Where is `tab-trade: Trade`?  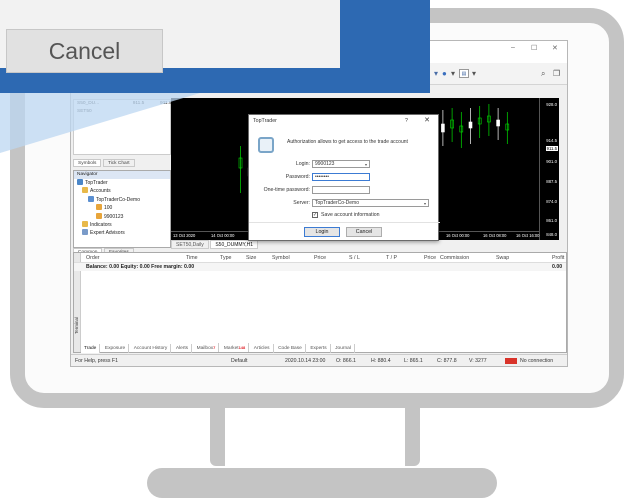
tab-trade: Trade is located at coordinates (91, 348).